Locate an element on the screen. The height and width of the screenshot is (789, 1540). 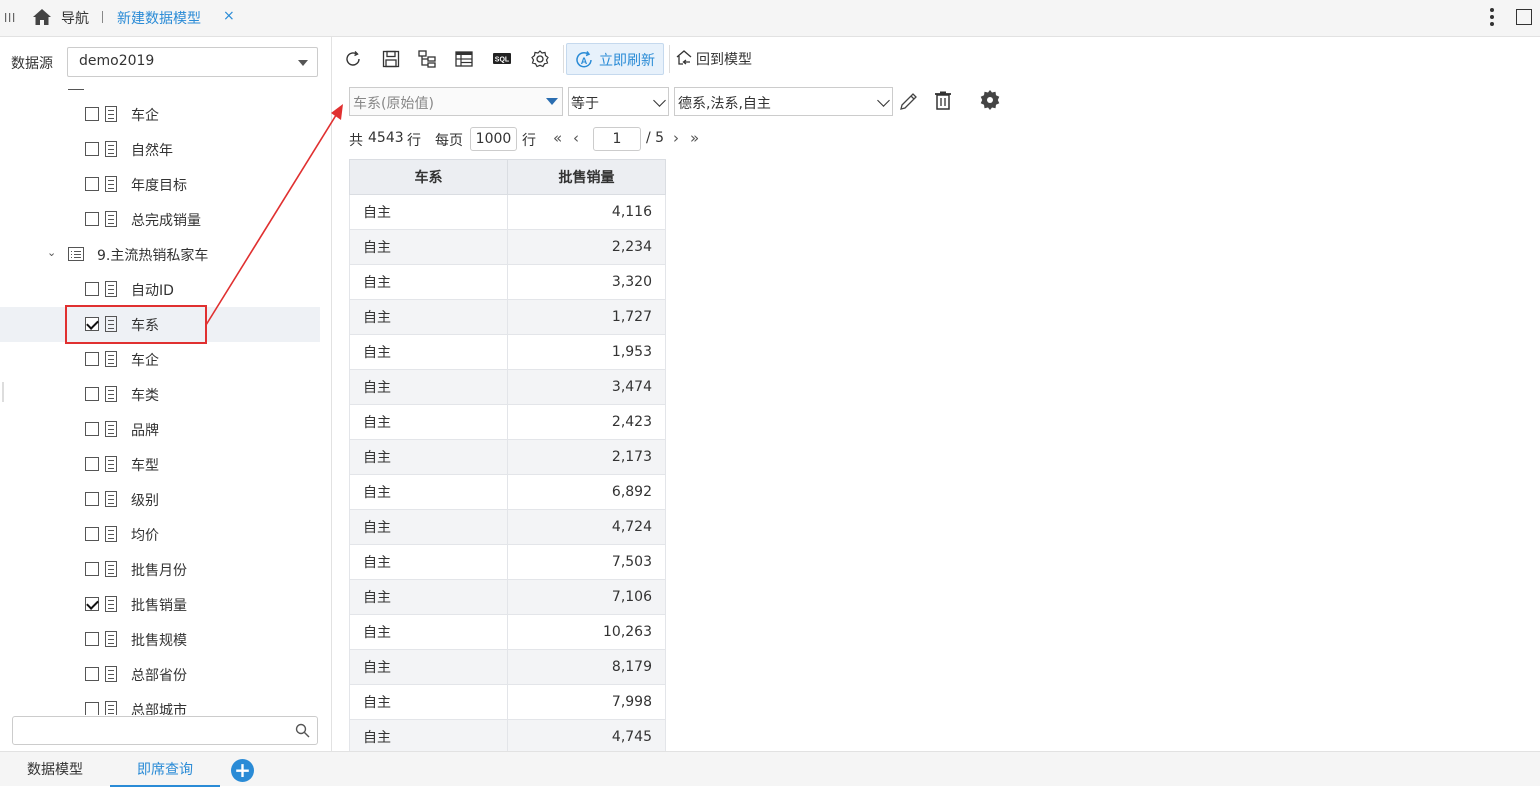
tree-item-field: 总完成销量 is located at coordinates (160, 219).